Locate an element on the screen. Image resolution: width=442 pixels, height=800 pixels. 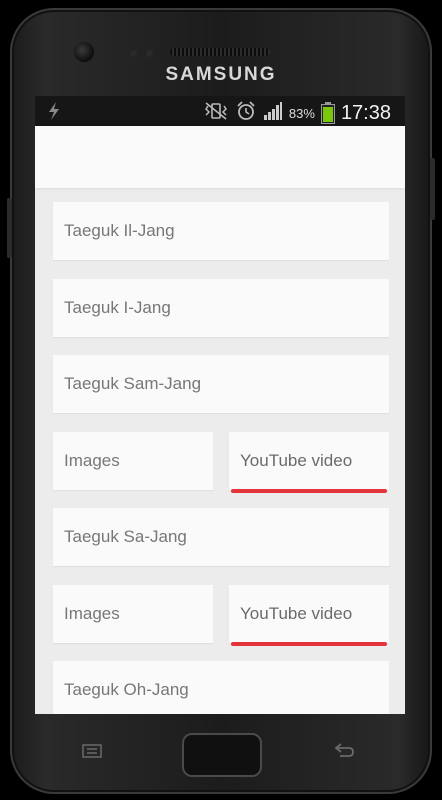
brand-logo: SAMSUNG is located at coordinates (221, 74).